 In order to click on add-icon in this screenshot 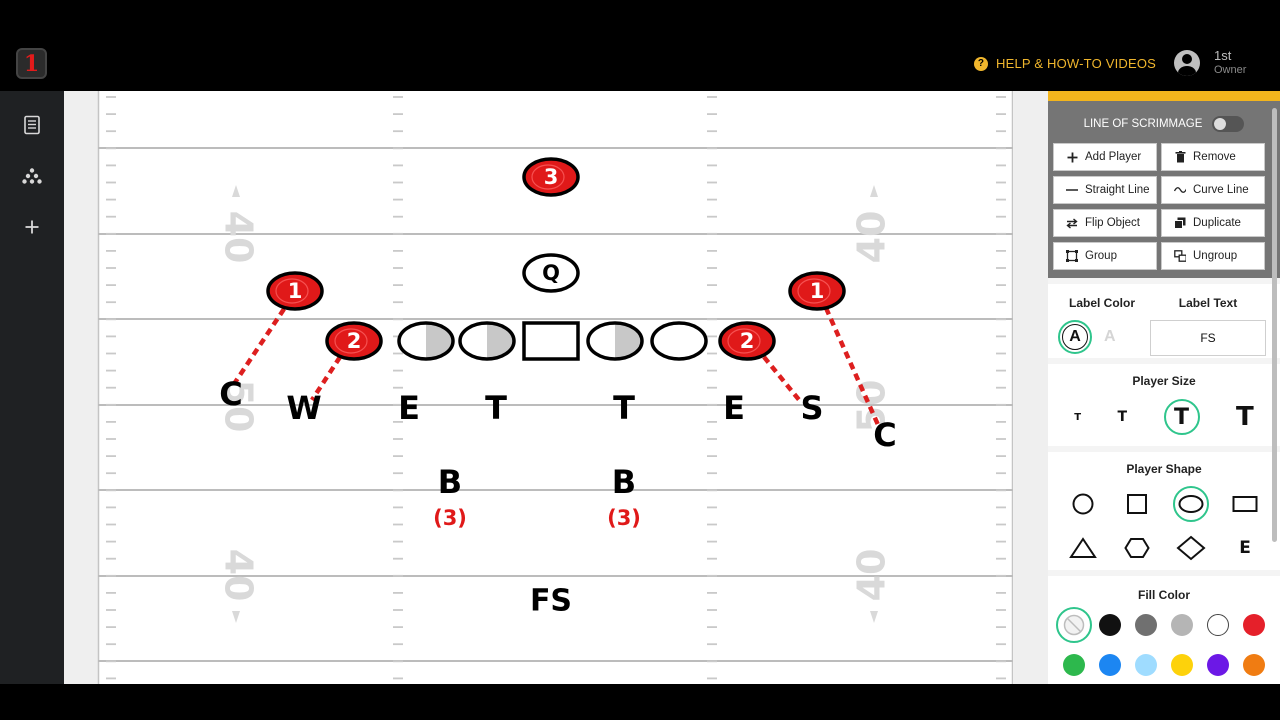, I will do `click(32, 227)`.